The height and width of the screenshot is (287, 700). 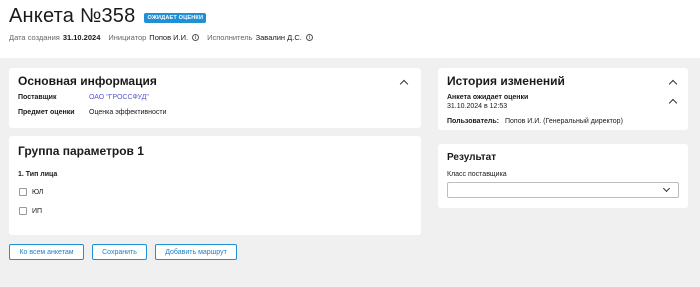 What do you see at coordinates (175, 17) in the screenshot?
I see `status-badge: ОЖИДАЕТ ОЦЕНКИ` at bounding box center [175, 17].